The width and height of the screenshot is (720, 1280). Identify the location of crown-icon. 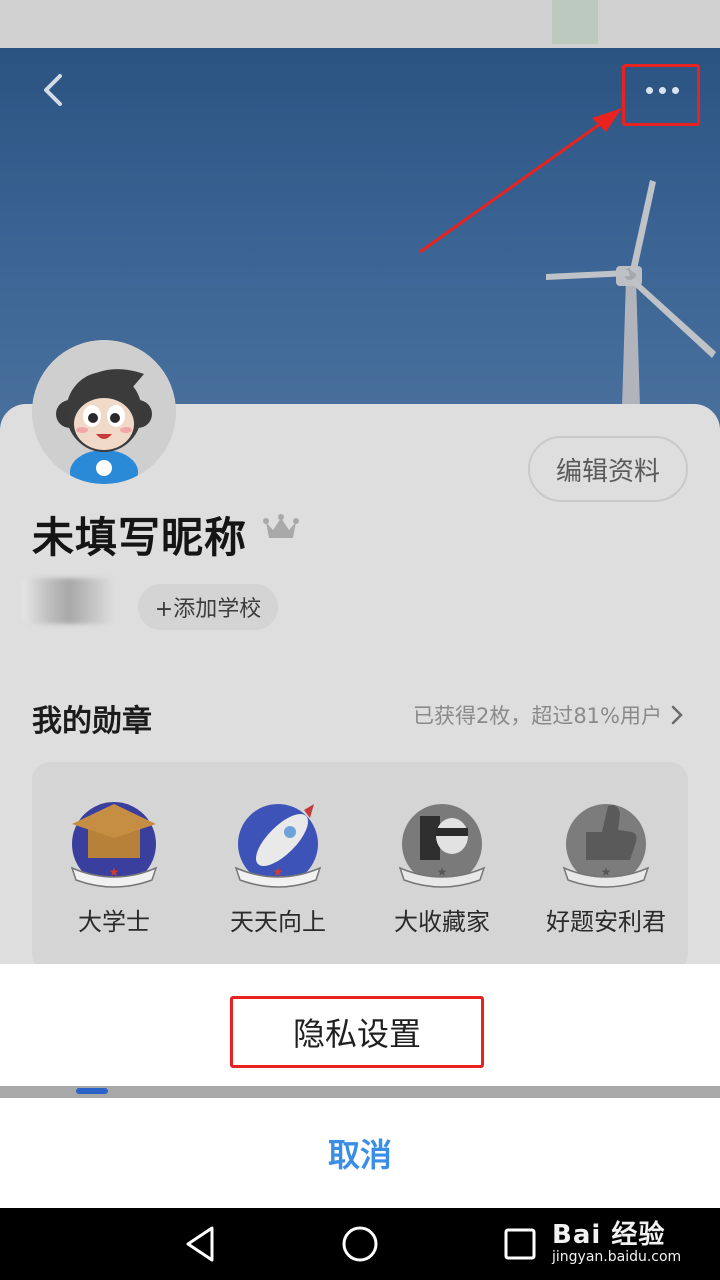
(281, 526).